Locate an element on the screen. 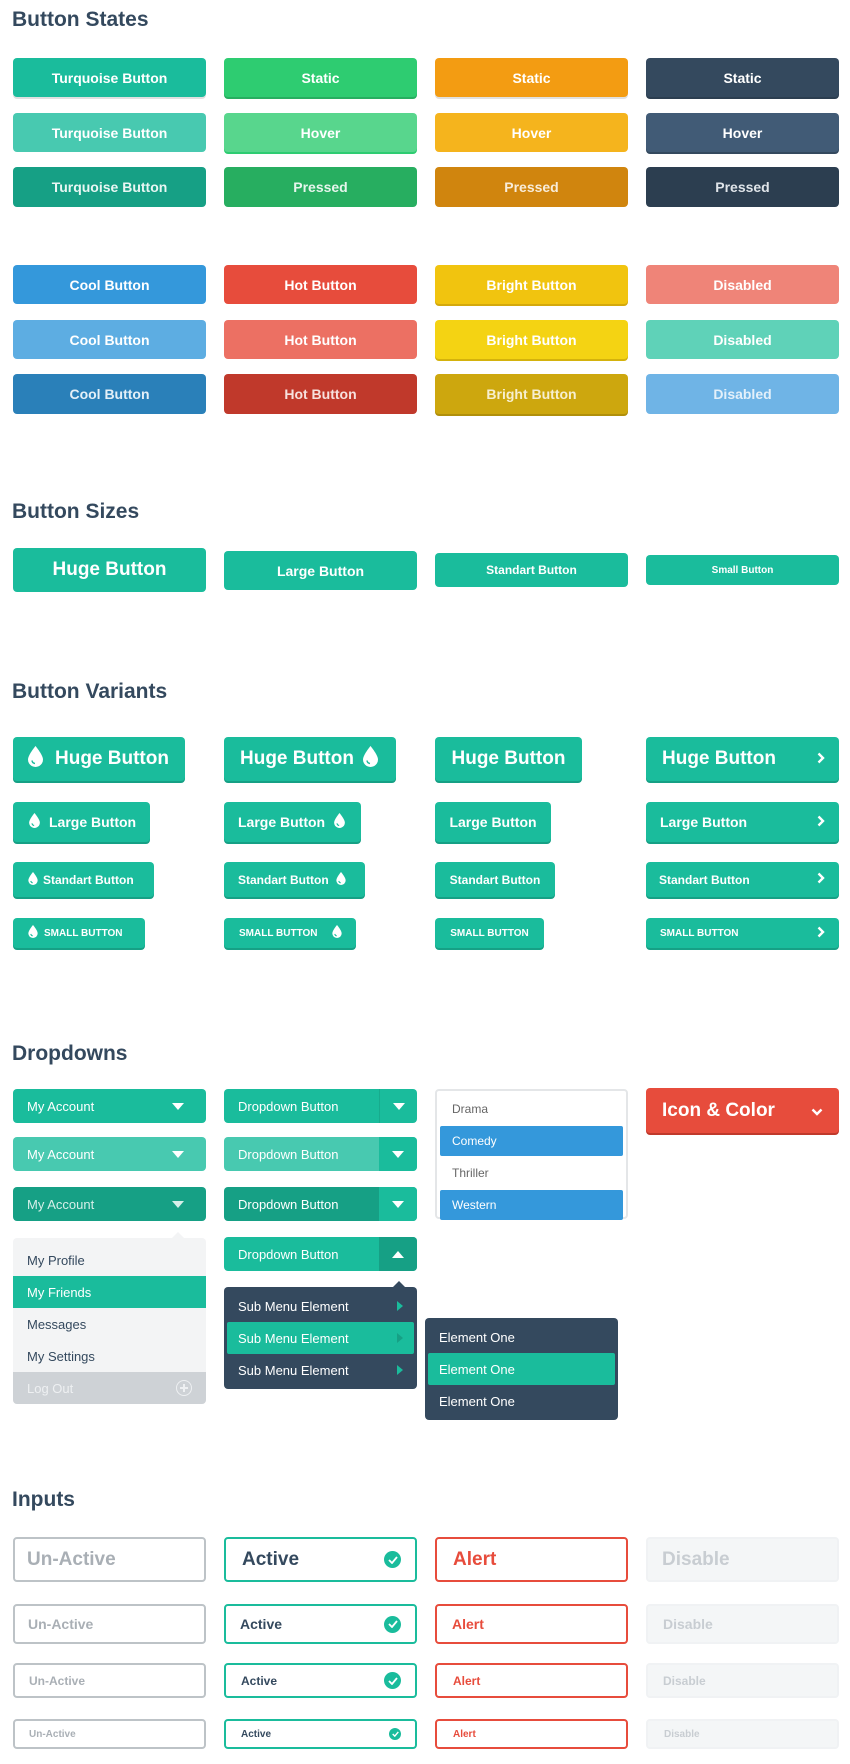 Image resolution: width=850 pixels, height=1764 pixels. button-label: SMALL BUTTON is located at coordinates (278, 933).